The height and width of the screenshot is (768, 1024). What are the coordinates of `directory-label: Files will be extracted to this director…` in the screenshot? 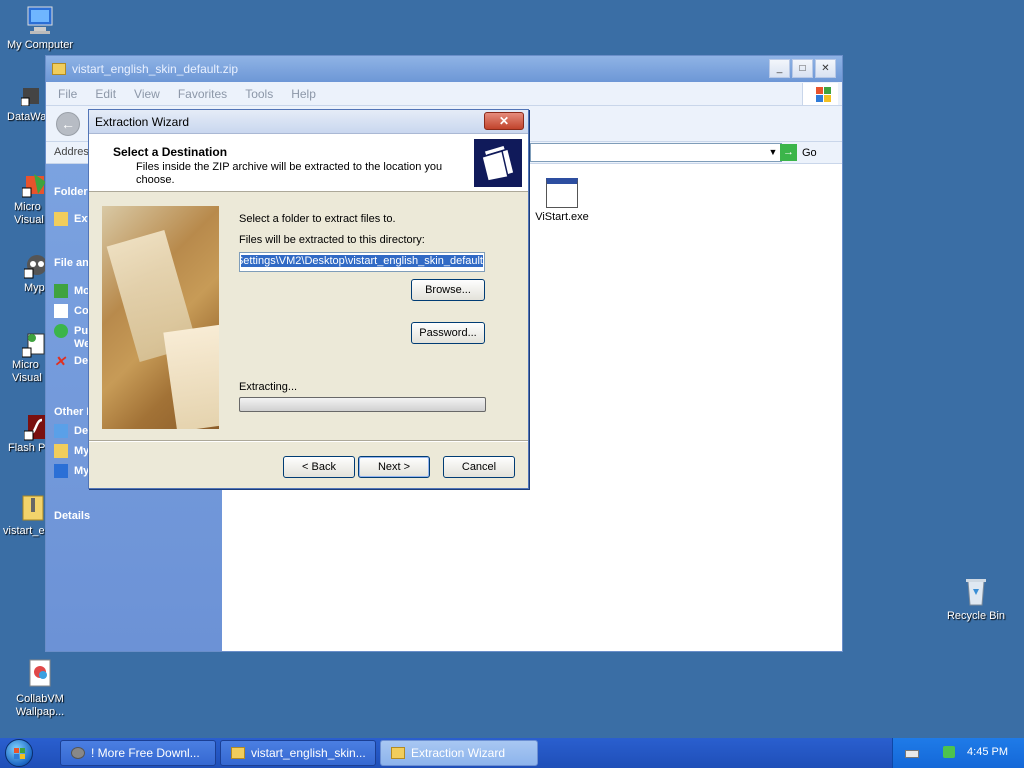 It's located at (332, 240).